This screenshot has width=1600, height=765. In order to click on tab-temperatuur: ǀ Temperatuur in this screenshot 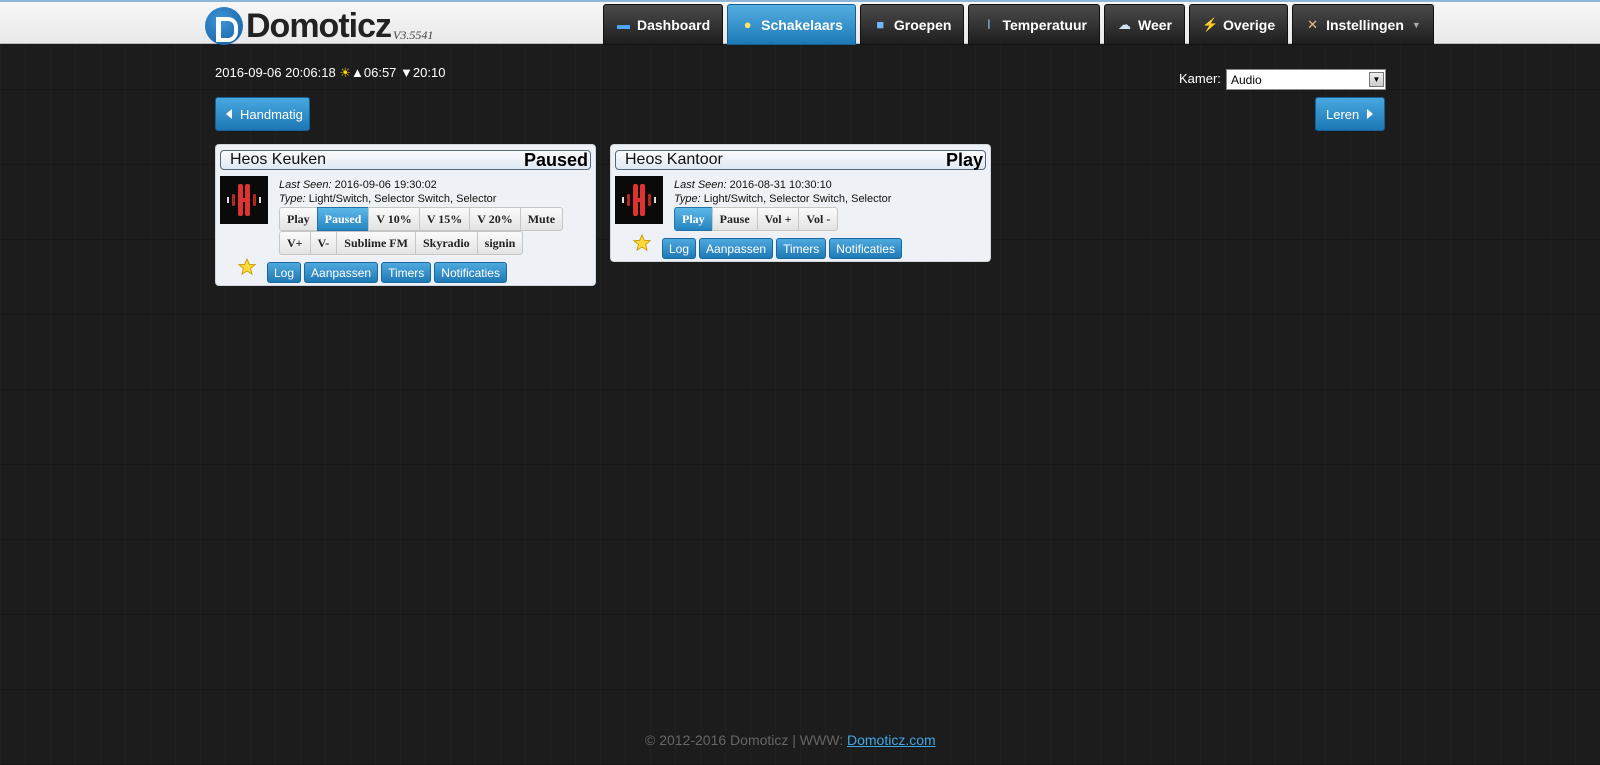, I will do `click(1034, 24)`.